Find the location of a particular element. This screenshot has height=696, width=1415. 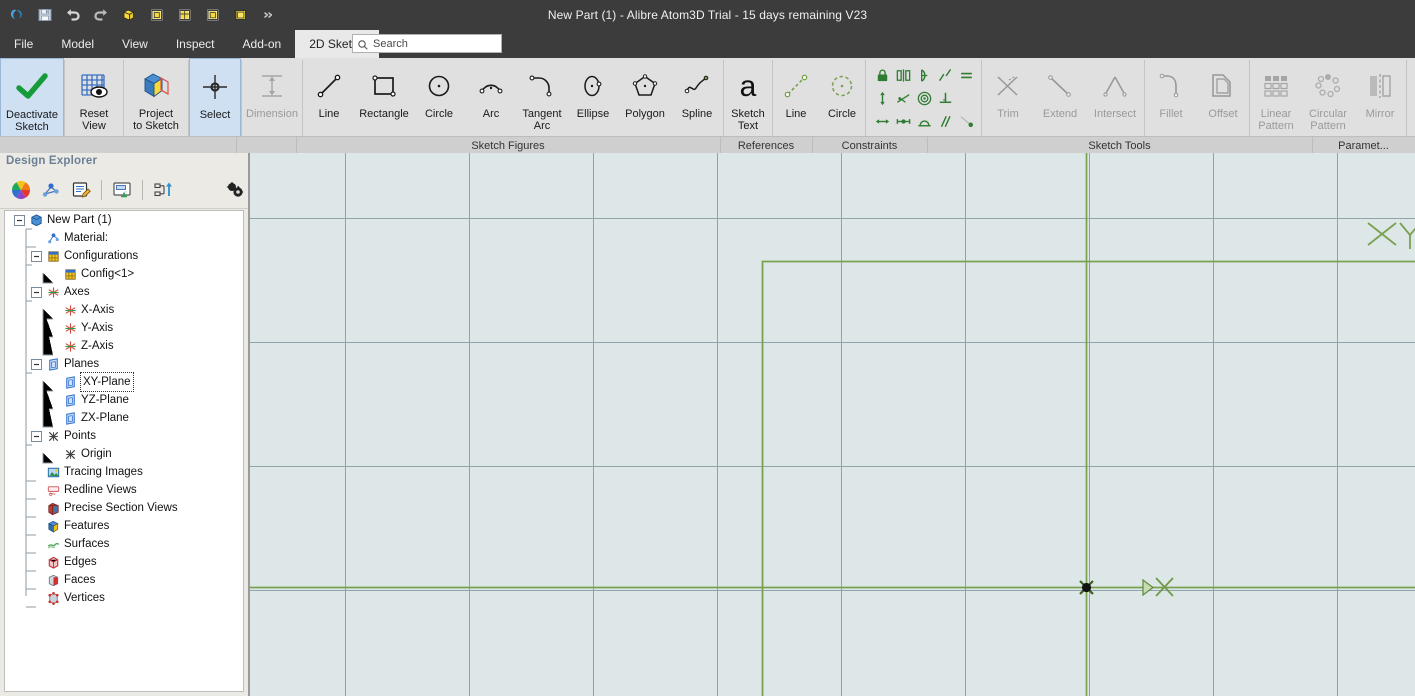

material-node-icon is located at coordinates (51, 190).